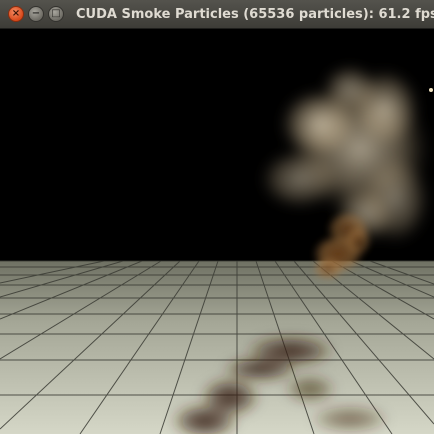 The width and height of the screenshot is (434, 434). Describe the element at coordinates (431, 90) in the screenshot. I see `particle-speck` at that location.